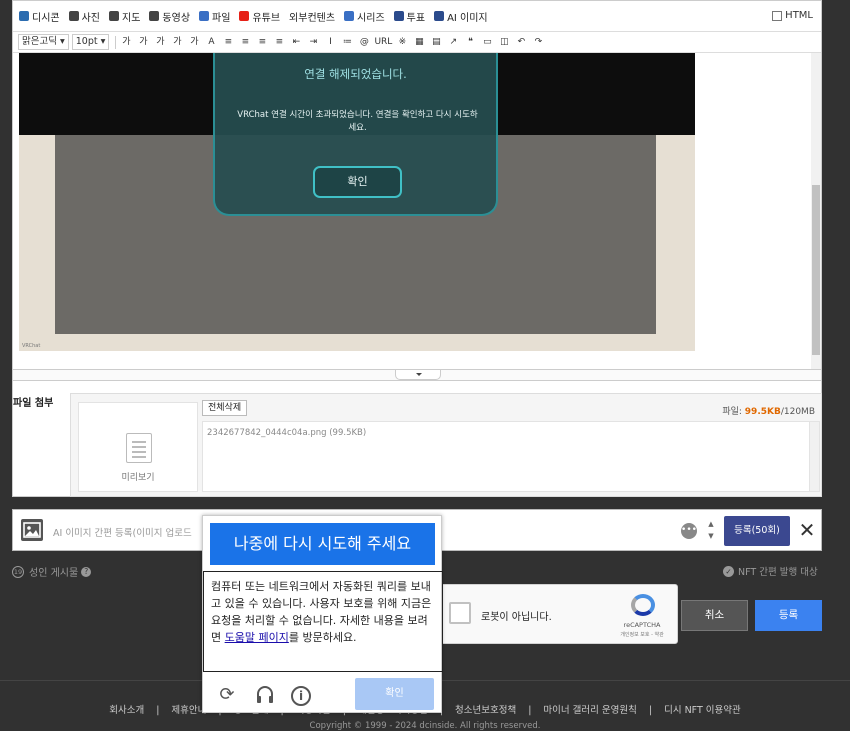 The height and width of the screenshot is (731, 850). Describe the element at coordinates (86, 571) in the screenshot. I see `help-icon: ?` at that location.